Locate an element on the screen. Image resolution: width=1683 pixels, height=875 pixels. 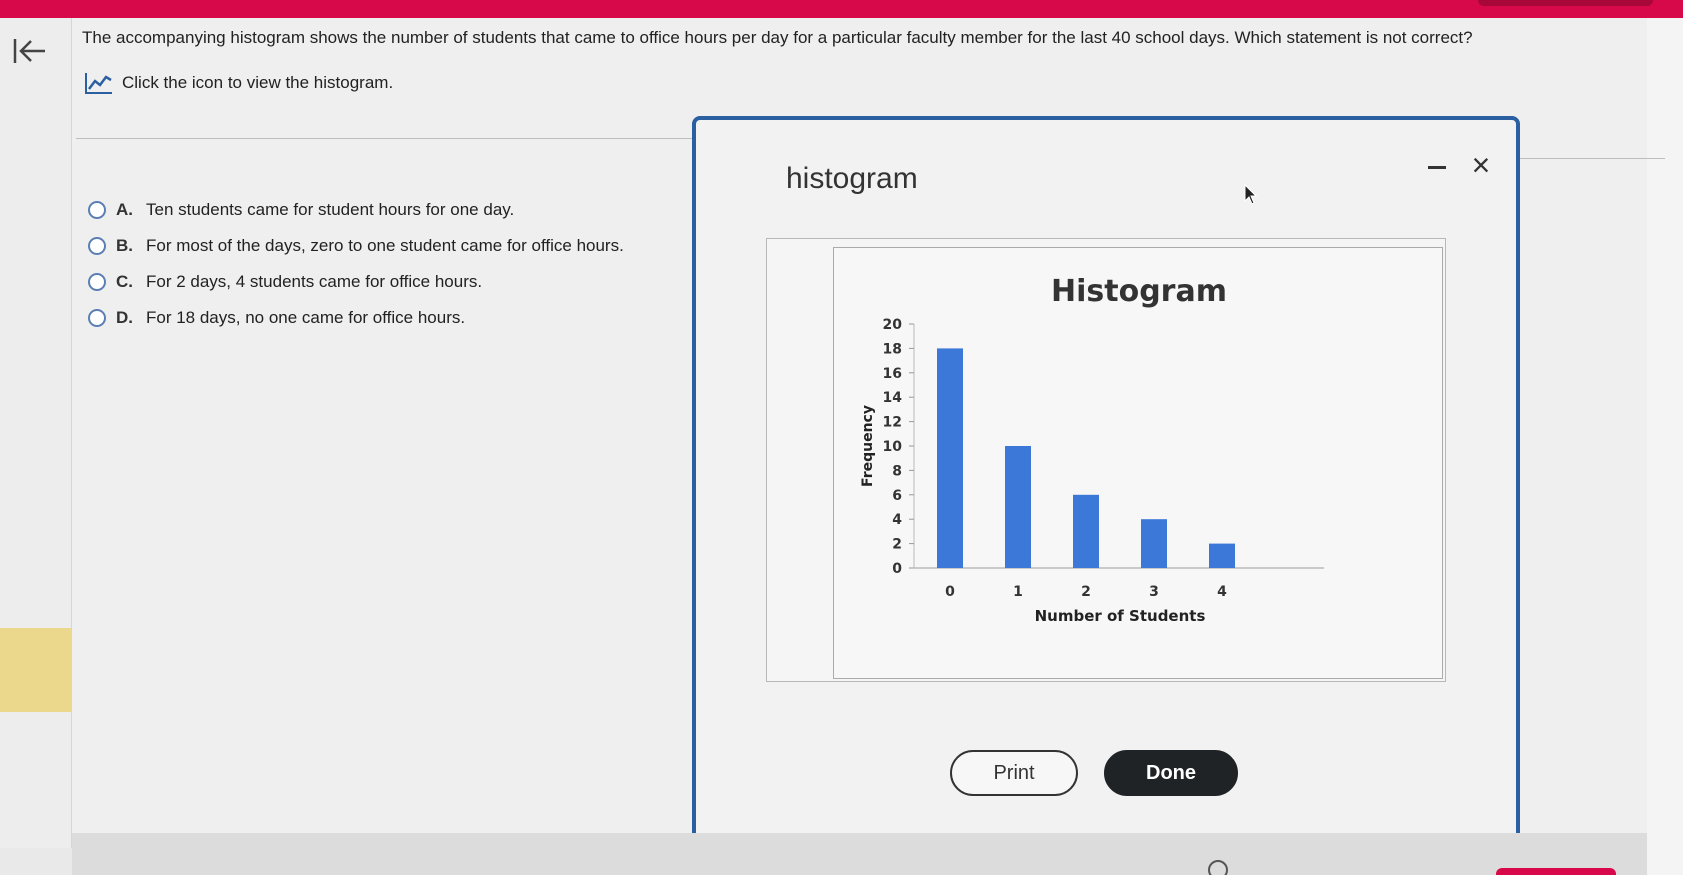
view-histogram-label: Click the icon to view the histogram. is located at coordinates (257, 83).